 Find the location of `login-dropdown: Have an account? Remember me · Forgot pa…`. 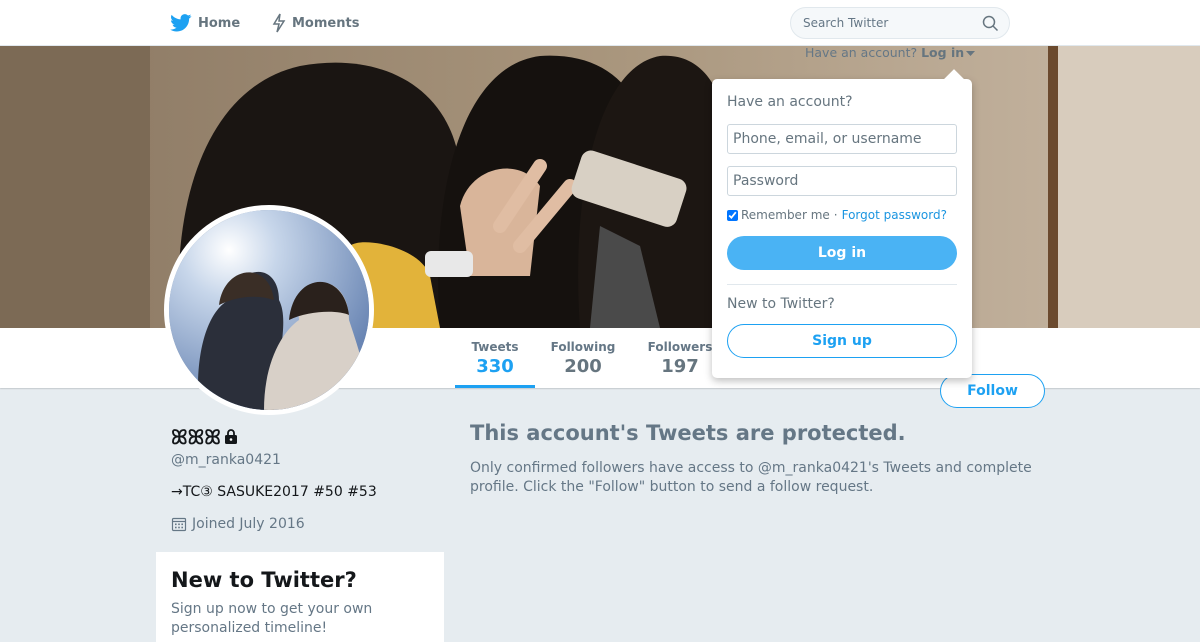

login-dropdown: Have an account? Remember me · Forgot pa… is located at coordinates (842, 223).